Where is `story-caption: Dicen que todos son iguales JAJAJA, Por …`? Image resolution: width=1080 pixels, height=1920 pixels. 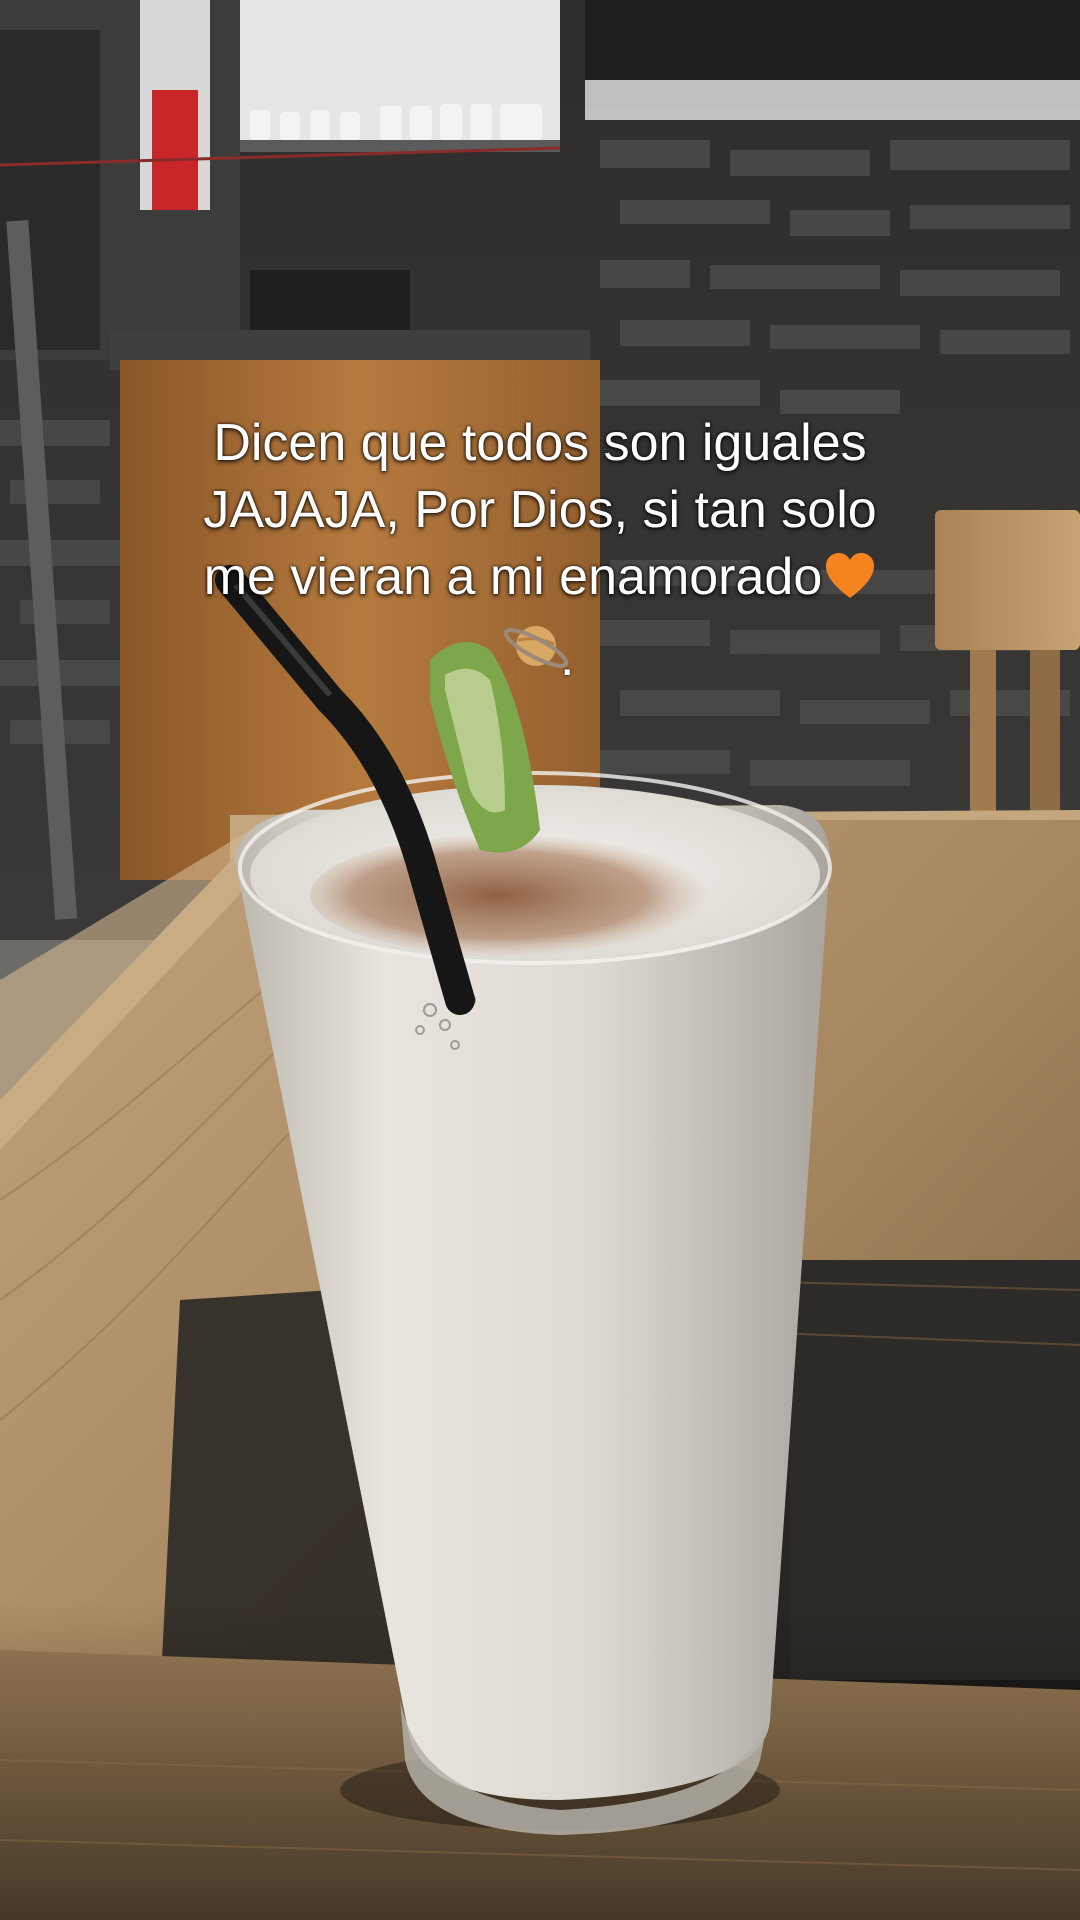 story-caption: Dicen que todos son iguales JAJAJA, Por … is located at coordinates (540, 510).